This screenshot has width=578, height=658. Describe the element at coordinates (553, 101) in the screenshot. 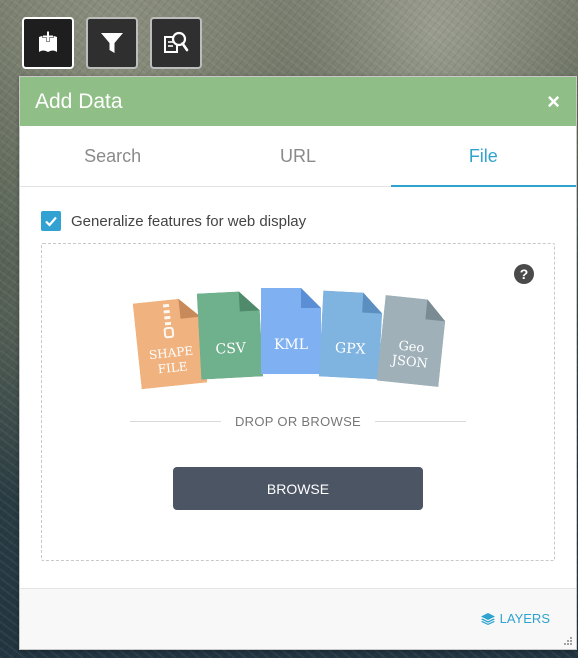

I see `close-icon: ×` at that location.